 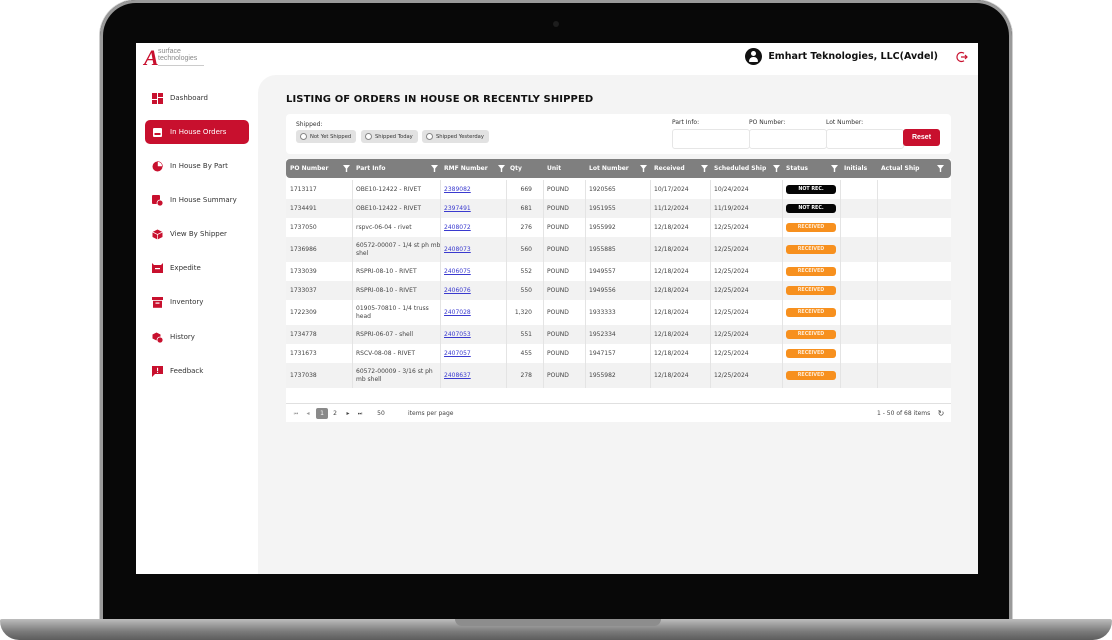 What do you see at coordinates (303, 227) in the screenshot?
I see `cell-po: 1737050` at bounding box center [303, 227].